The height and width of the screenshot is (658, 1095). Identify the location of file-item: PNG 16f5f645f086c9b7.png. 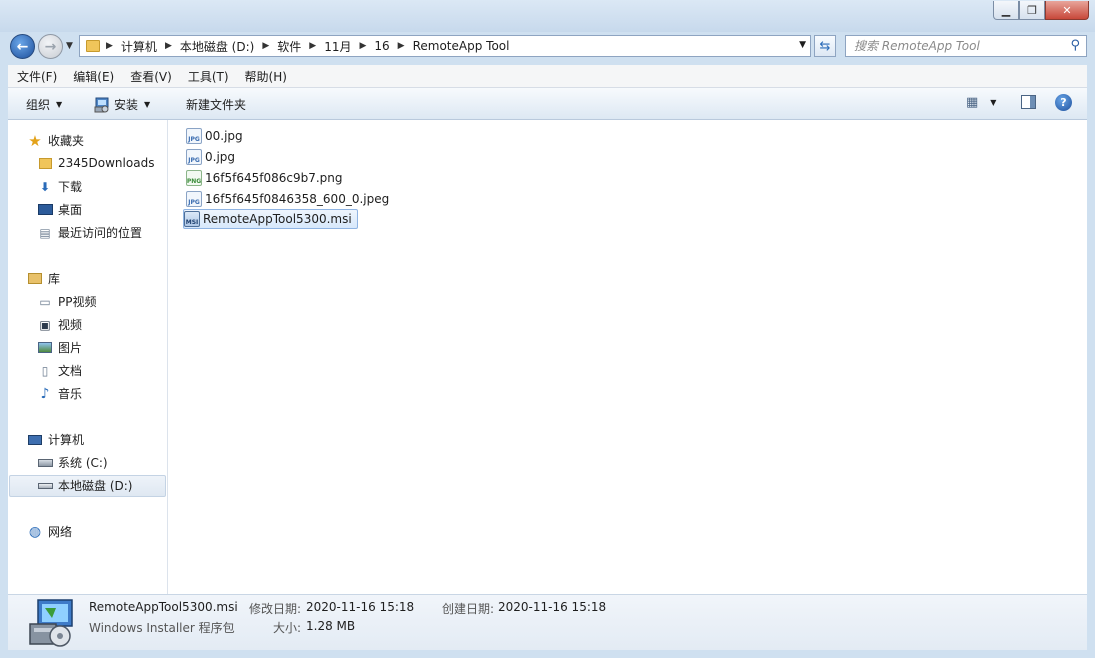
(267, 178).